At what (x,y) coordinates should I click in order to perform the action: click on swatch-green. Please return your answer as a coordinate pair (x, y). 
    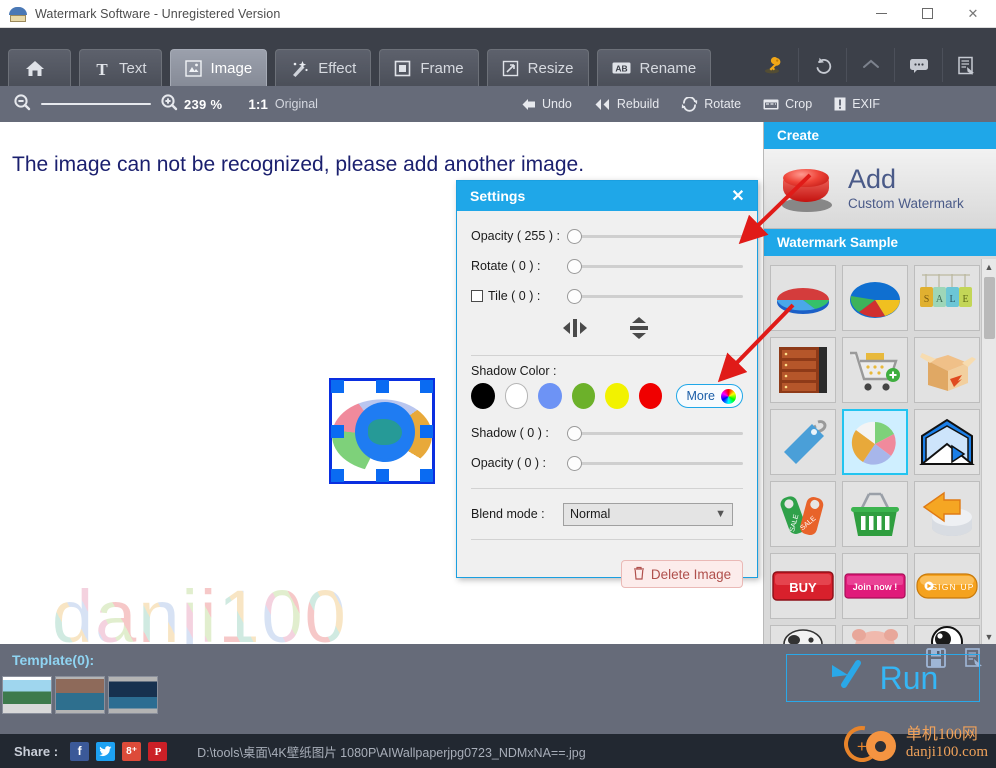
    Looking at the image, I should click on (583, 396).